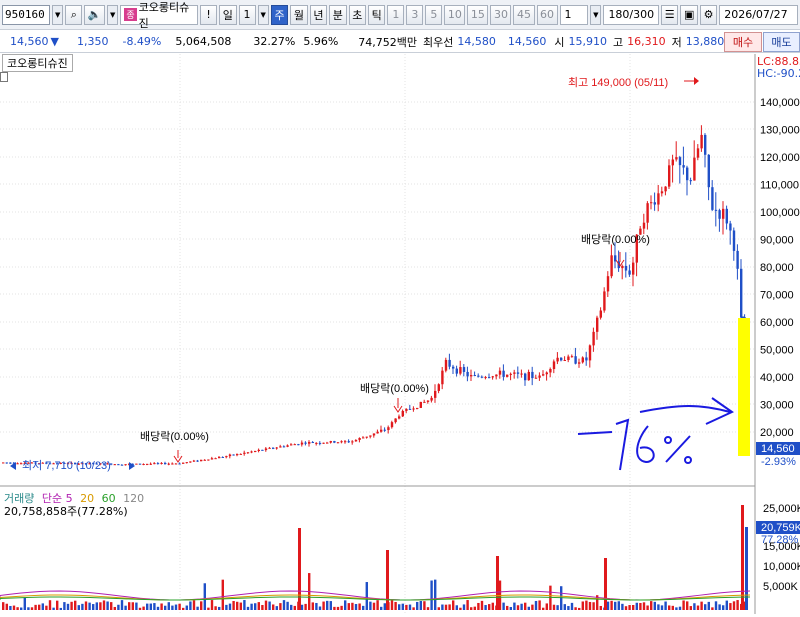 Image resolution: width=800 pixels, height=617 pixels. I want to click on stock-name-field: 종 코오롱티슈진, so click(159, 15).